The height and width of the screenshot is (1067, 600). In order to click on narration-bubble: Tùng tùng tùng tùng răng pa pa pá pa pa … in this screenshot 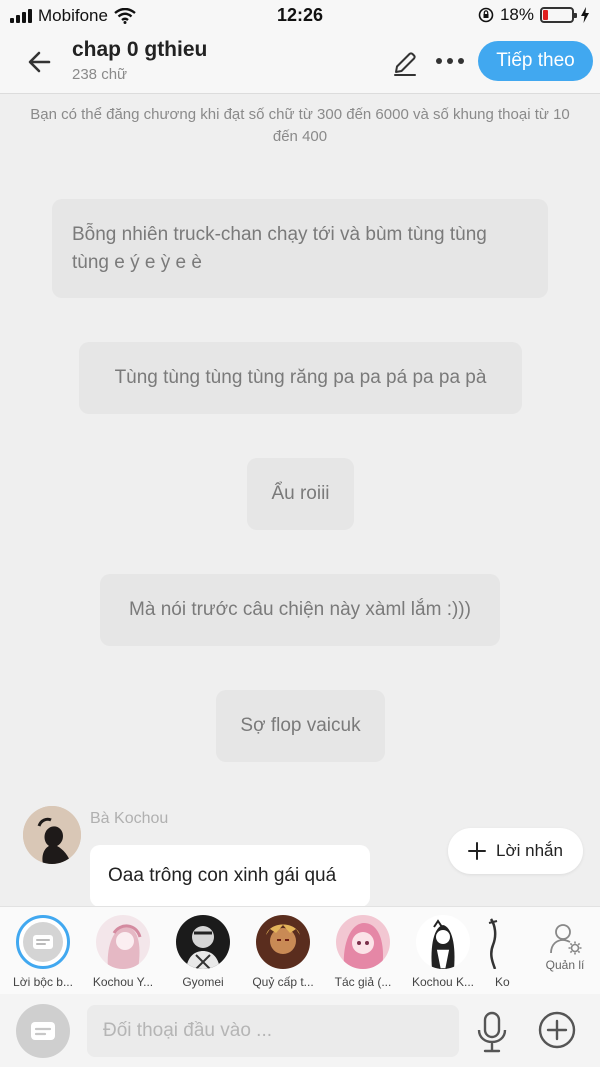, I will do `click(300, 378)`.